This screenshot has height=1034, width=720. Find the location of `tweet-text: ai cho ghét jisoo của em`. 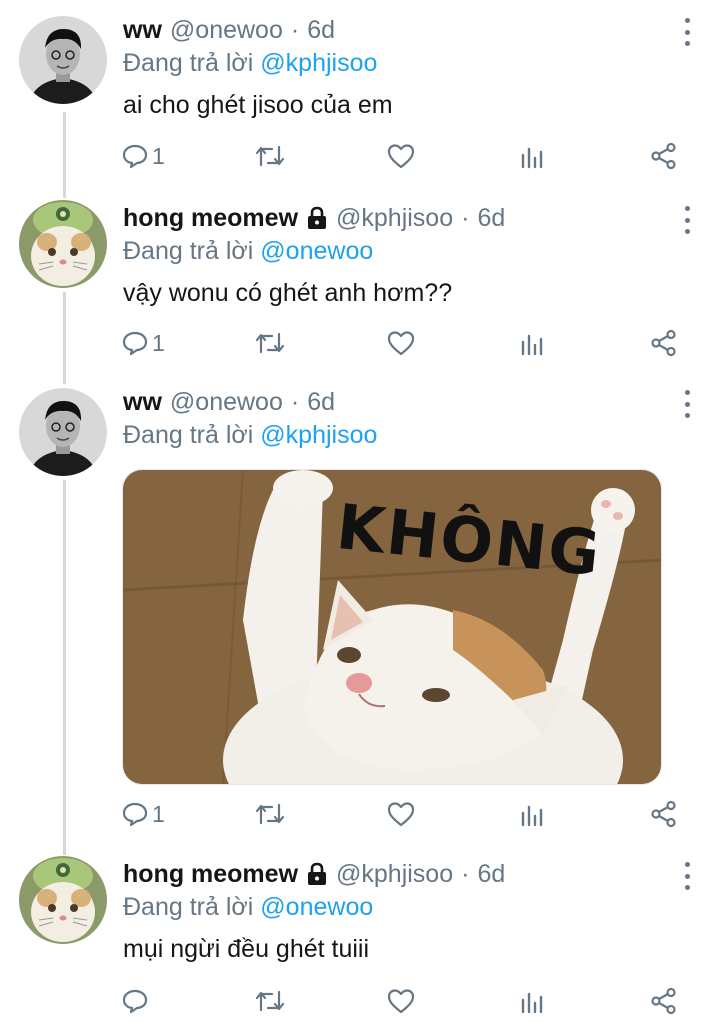

tweet-text: ai cho ghét jisoo của em is located at coordinates (258, 105).